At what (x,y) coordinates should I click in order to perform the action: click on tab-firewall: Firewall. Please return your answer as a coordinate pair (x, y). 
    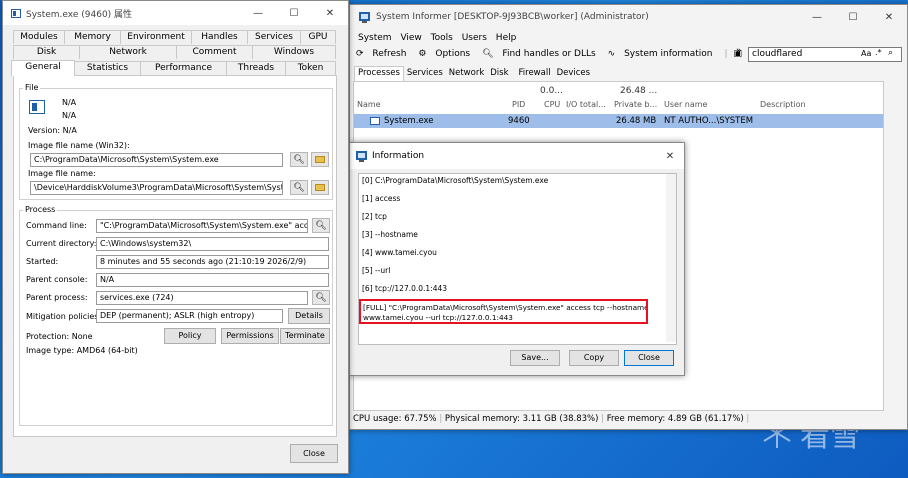
    Looking at the image, I should click on (535, 73).